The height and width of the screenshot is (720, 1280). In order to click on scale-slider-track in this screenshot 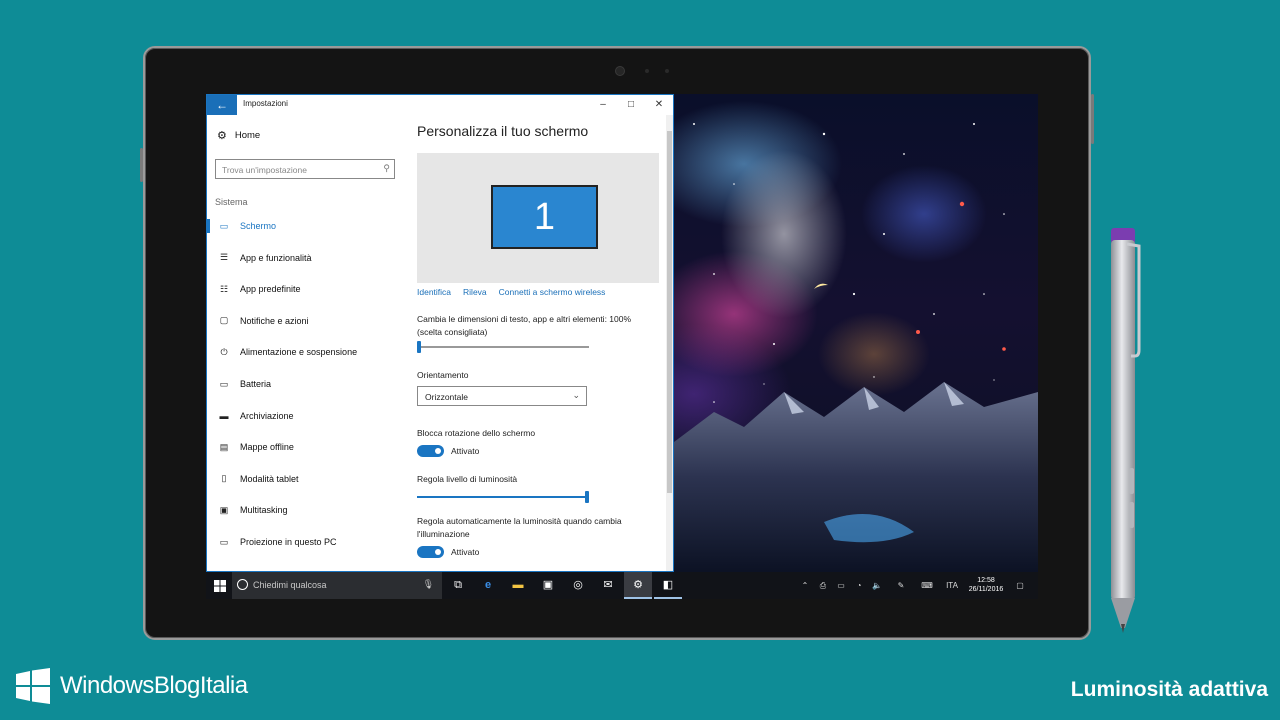, I will do `click(503, 347)`.